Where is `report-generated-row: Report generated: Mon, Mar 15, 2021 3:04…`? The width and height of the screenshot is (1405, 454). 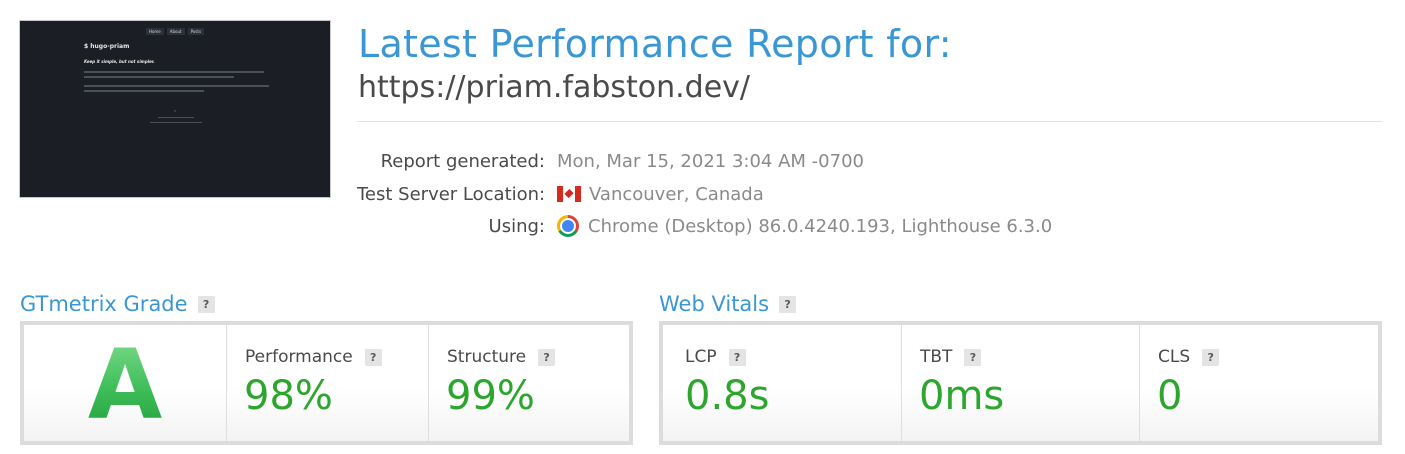
report-generated-row: Report generated: Mon, Mar 15, 2021 3:04… is located at coordinates (610, 161).